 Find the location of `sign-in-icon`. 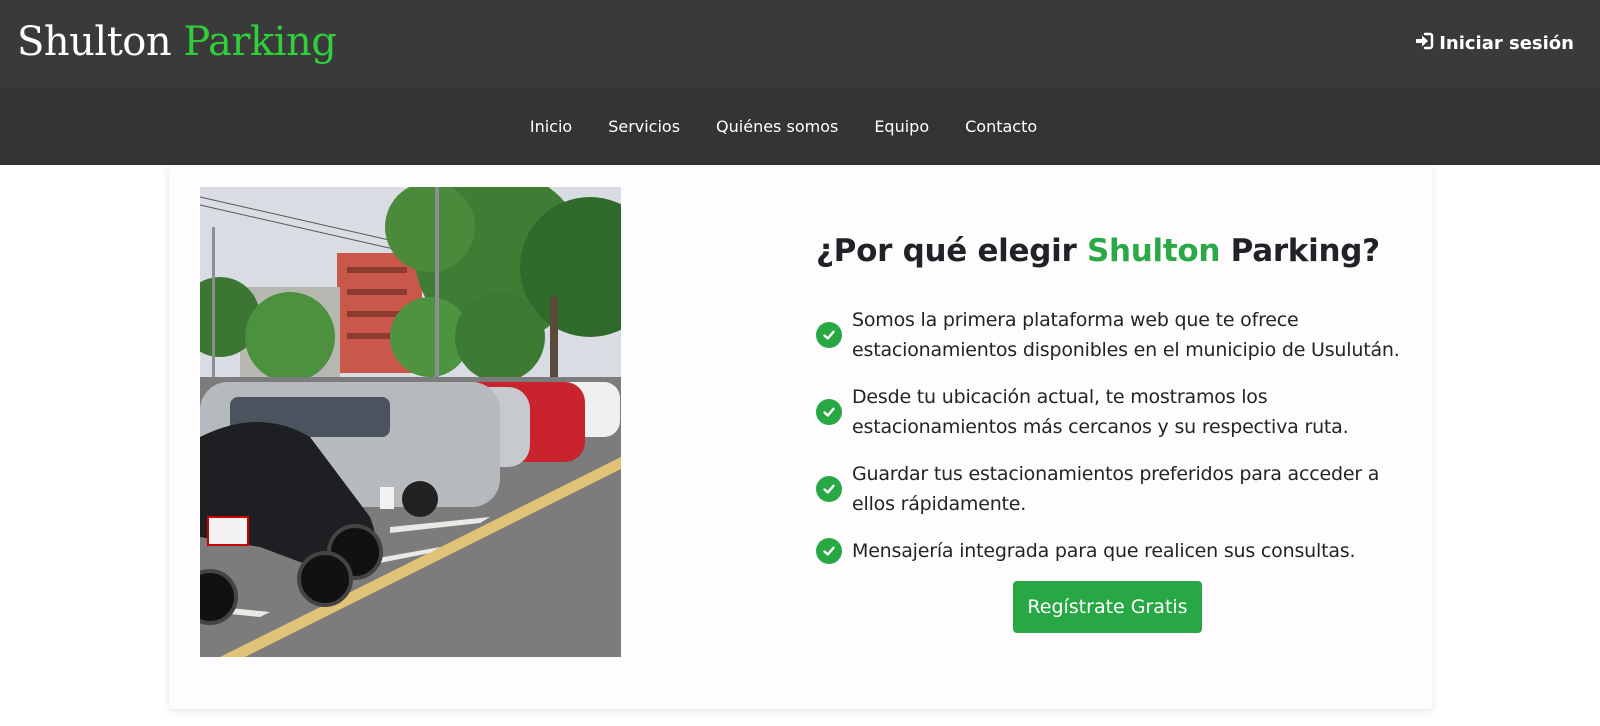

sign-in-icon is located at coordinates (1424, 43).